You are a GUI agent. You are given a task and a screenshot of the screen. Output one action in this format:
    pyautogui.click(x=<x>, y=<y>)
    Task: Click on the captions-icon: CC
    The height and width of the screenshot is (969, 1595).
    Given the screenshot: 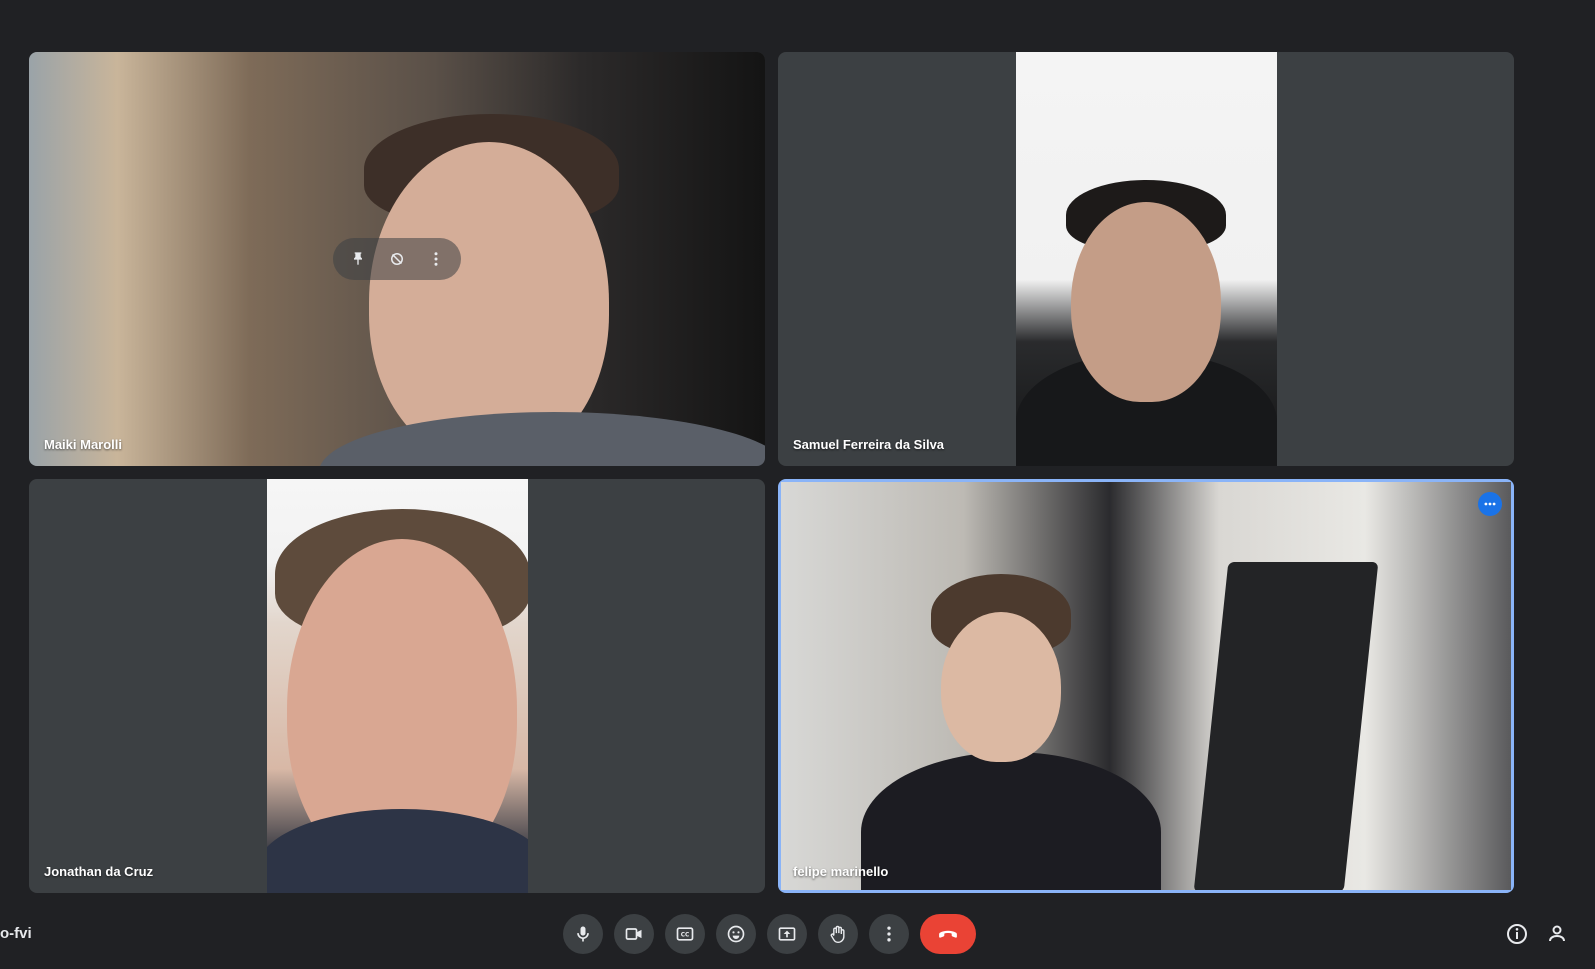 What is the action you would take?
    pyautogui.click(x=685, y=934)
    